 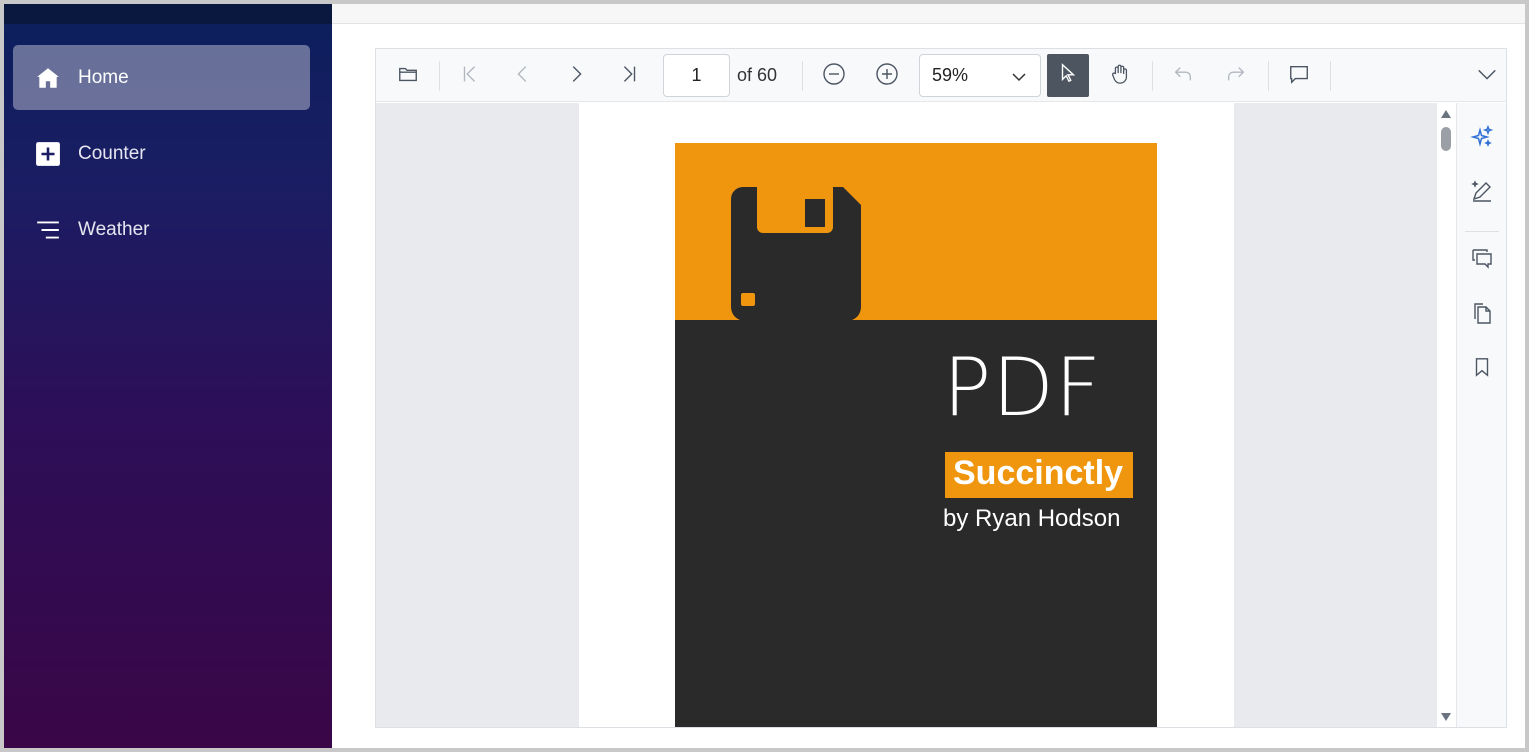 I want to click on zoom-value: 59%, so click(x=950, y=75).